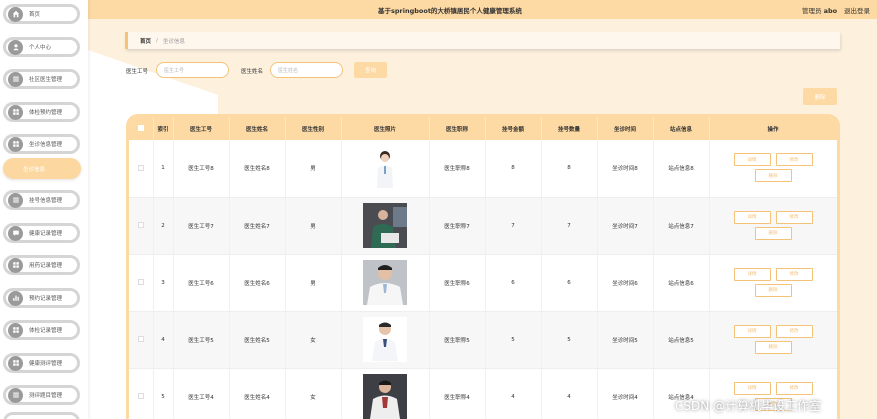 The width and height of the screenshot is (877, 419). What do you see at coordinates (46, 396) in the screenshot?
I see `sidebar-item-label: 测评题目管理` at bounding box center [46, 396].